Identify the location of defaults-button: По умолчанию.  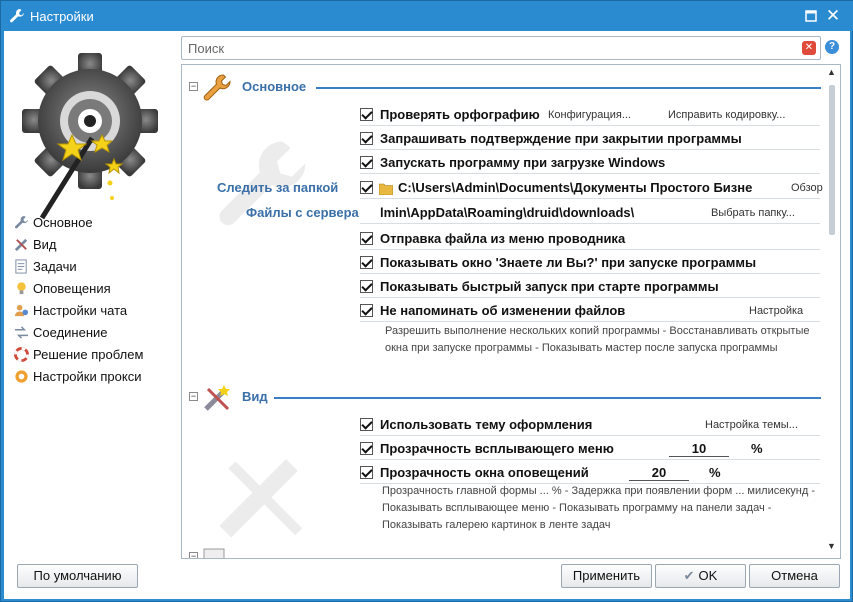
(77, 576).